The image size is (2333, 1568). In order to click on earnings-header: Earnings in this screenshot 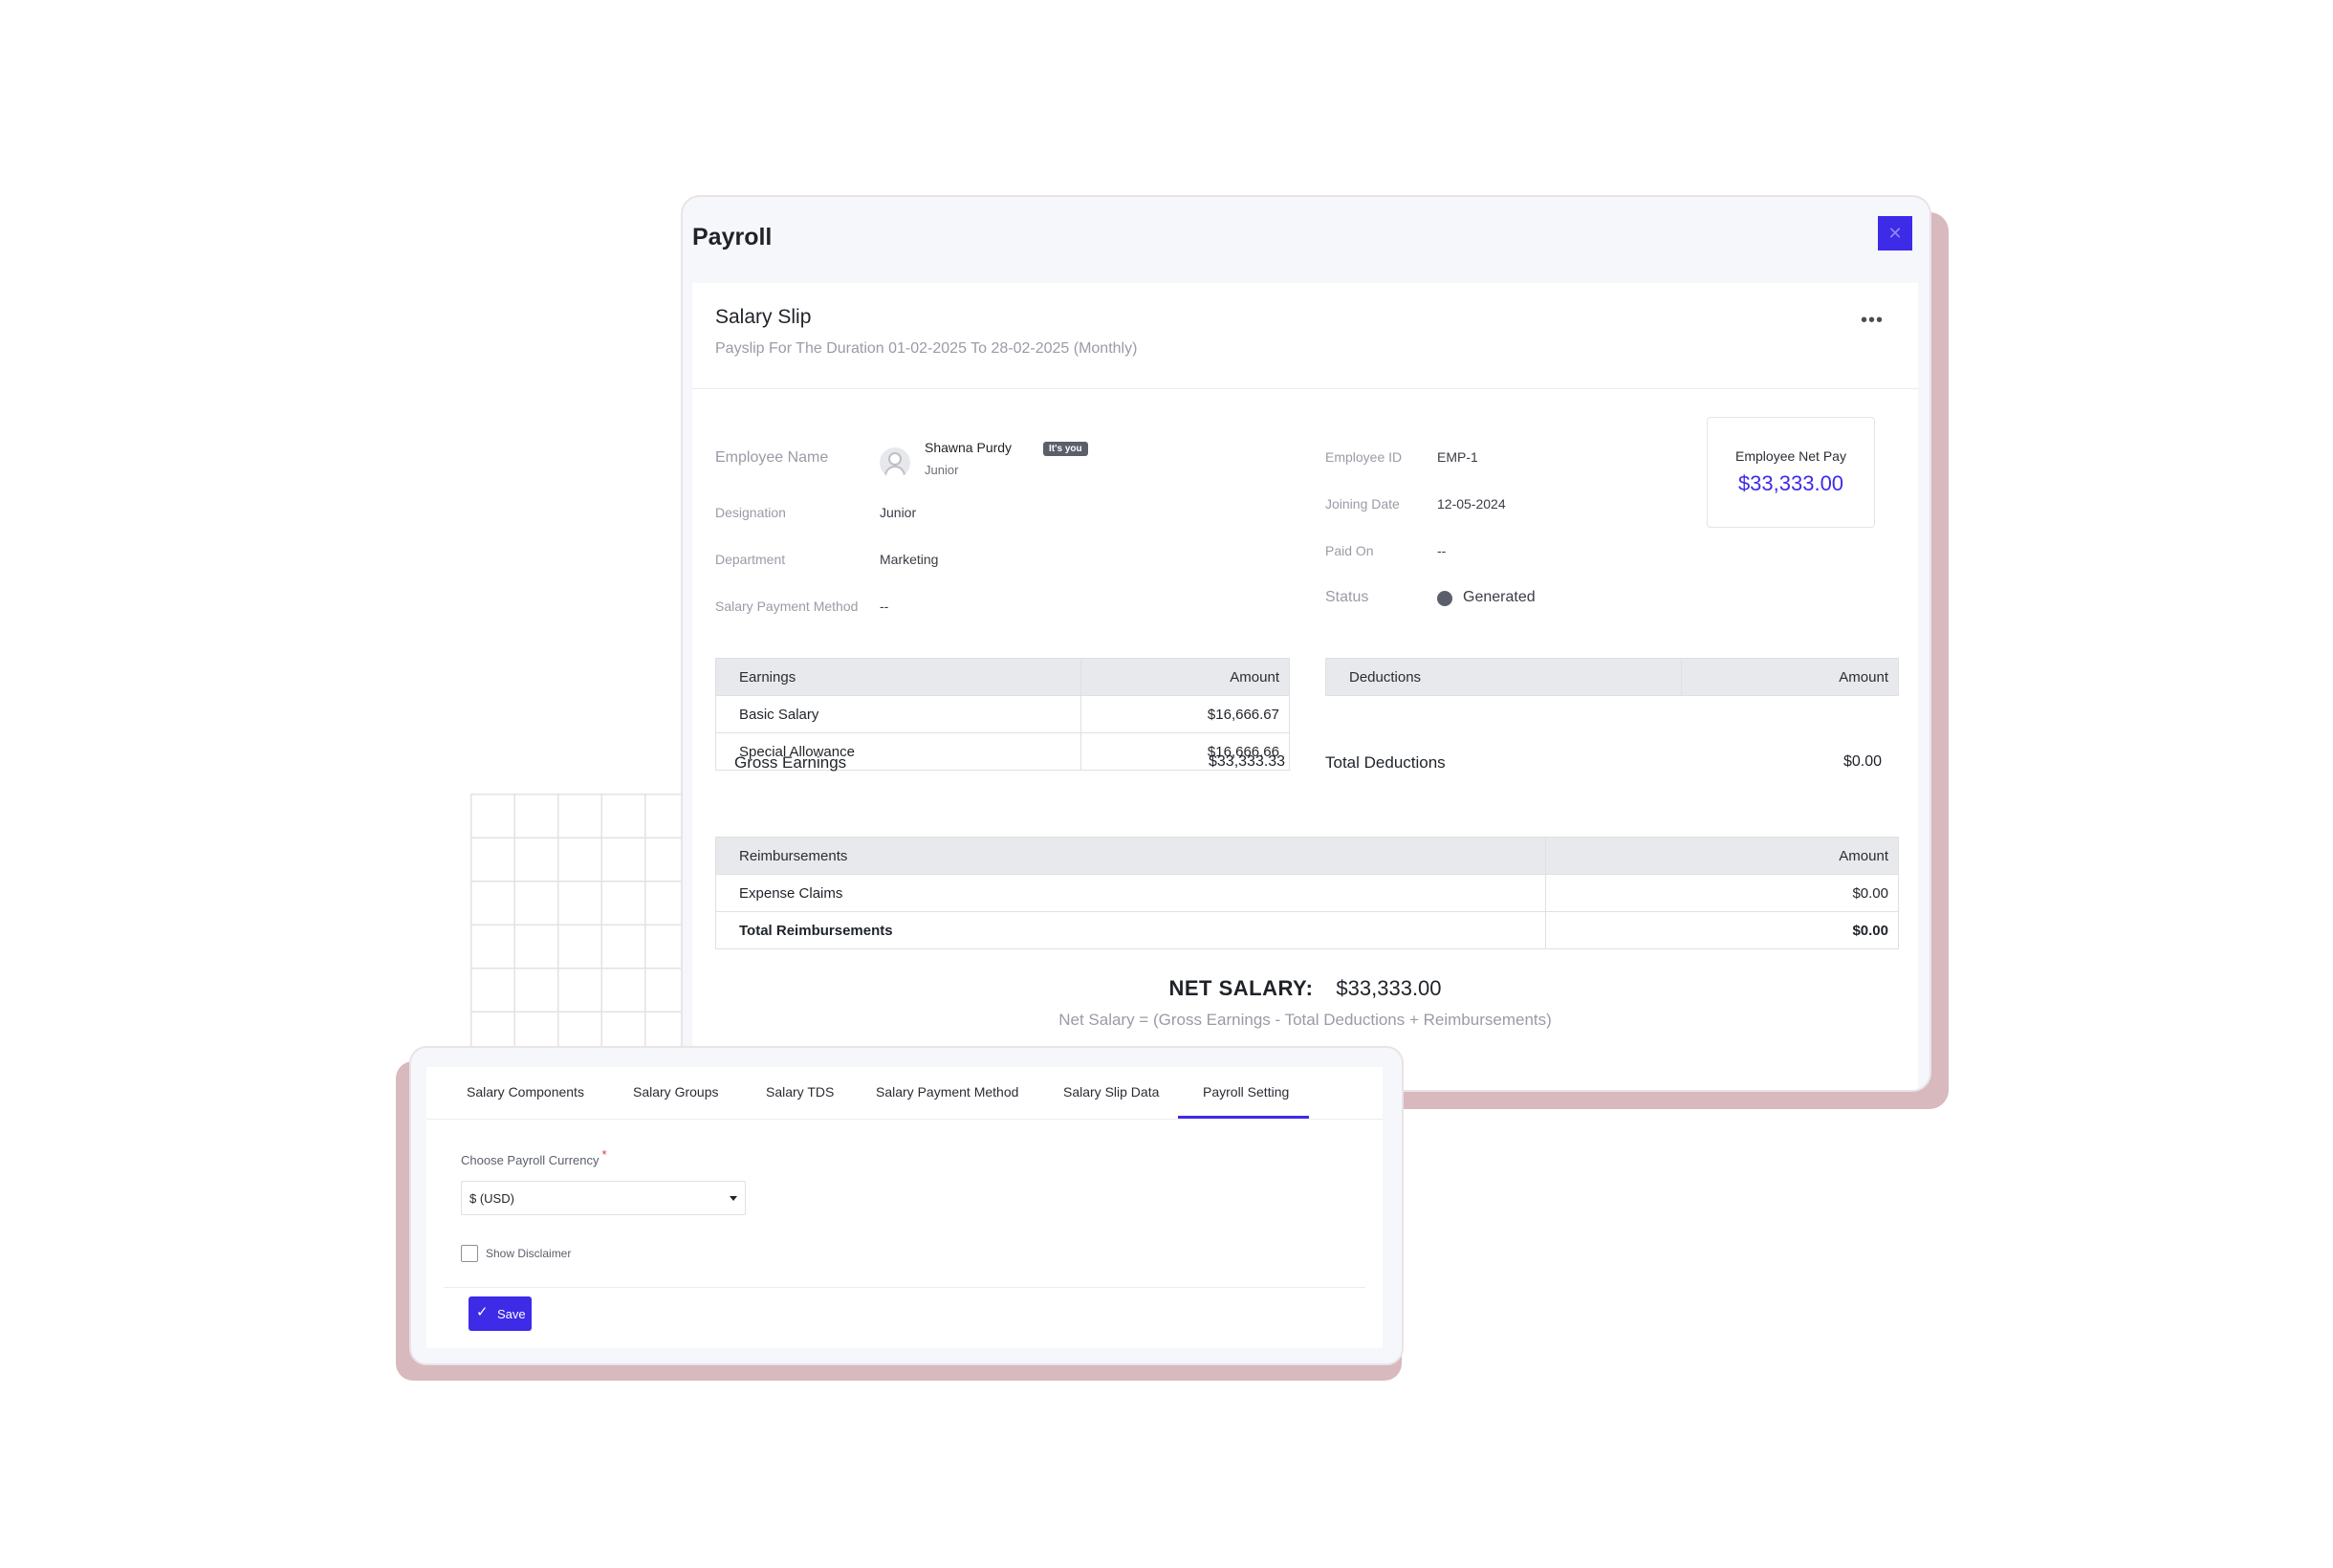, I will do `click(898, 677)`.